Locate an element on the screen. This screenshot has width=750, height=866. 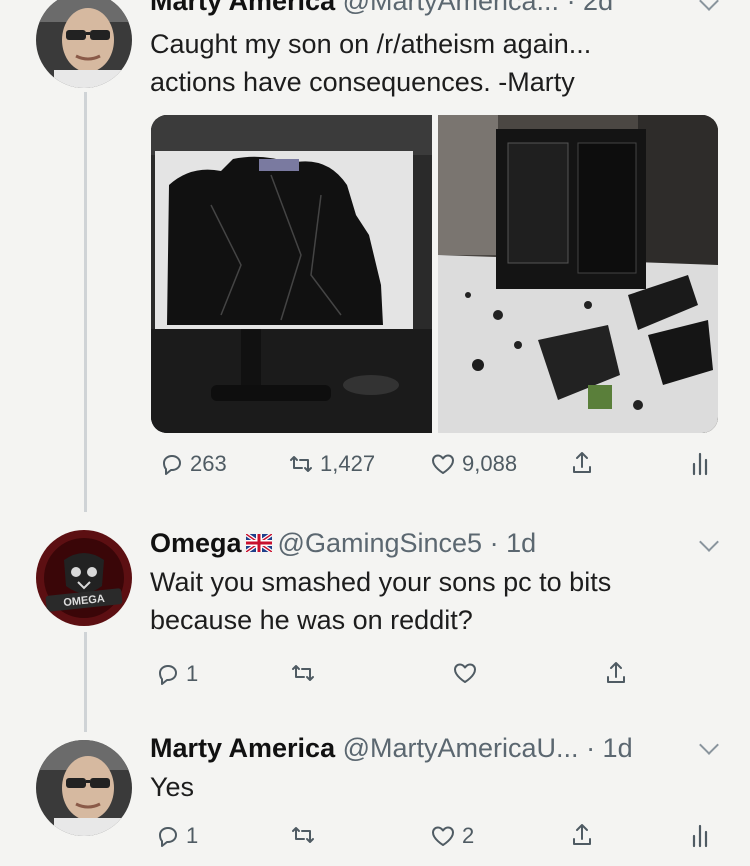
photo-pc-image is located at coordinates (578, 274).